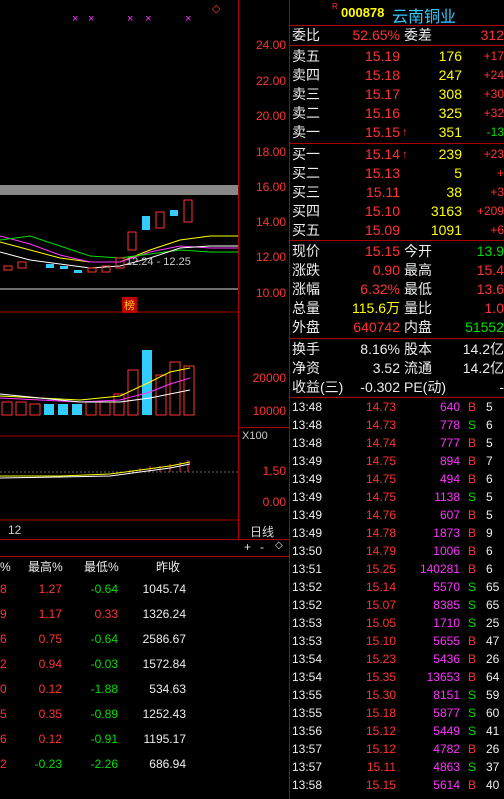 Image resolution: width=504 pixels, height=799 pixels. Describe the element at coordinates (397, 749) in the screenshot. I see `trade-row: 13:57 15.12 4782 B 26` at that location.